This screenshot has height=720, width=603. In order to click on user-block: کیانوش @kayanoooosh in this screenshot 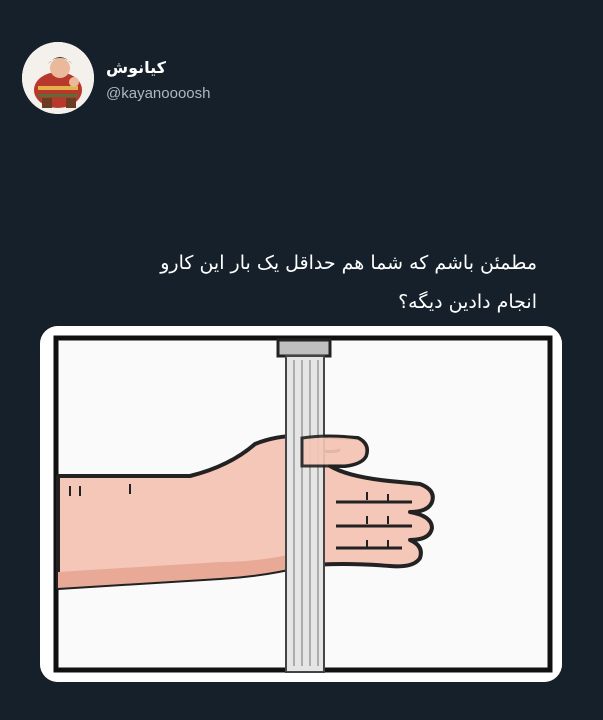, I will do `click(158, 78)`.